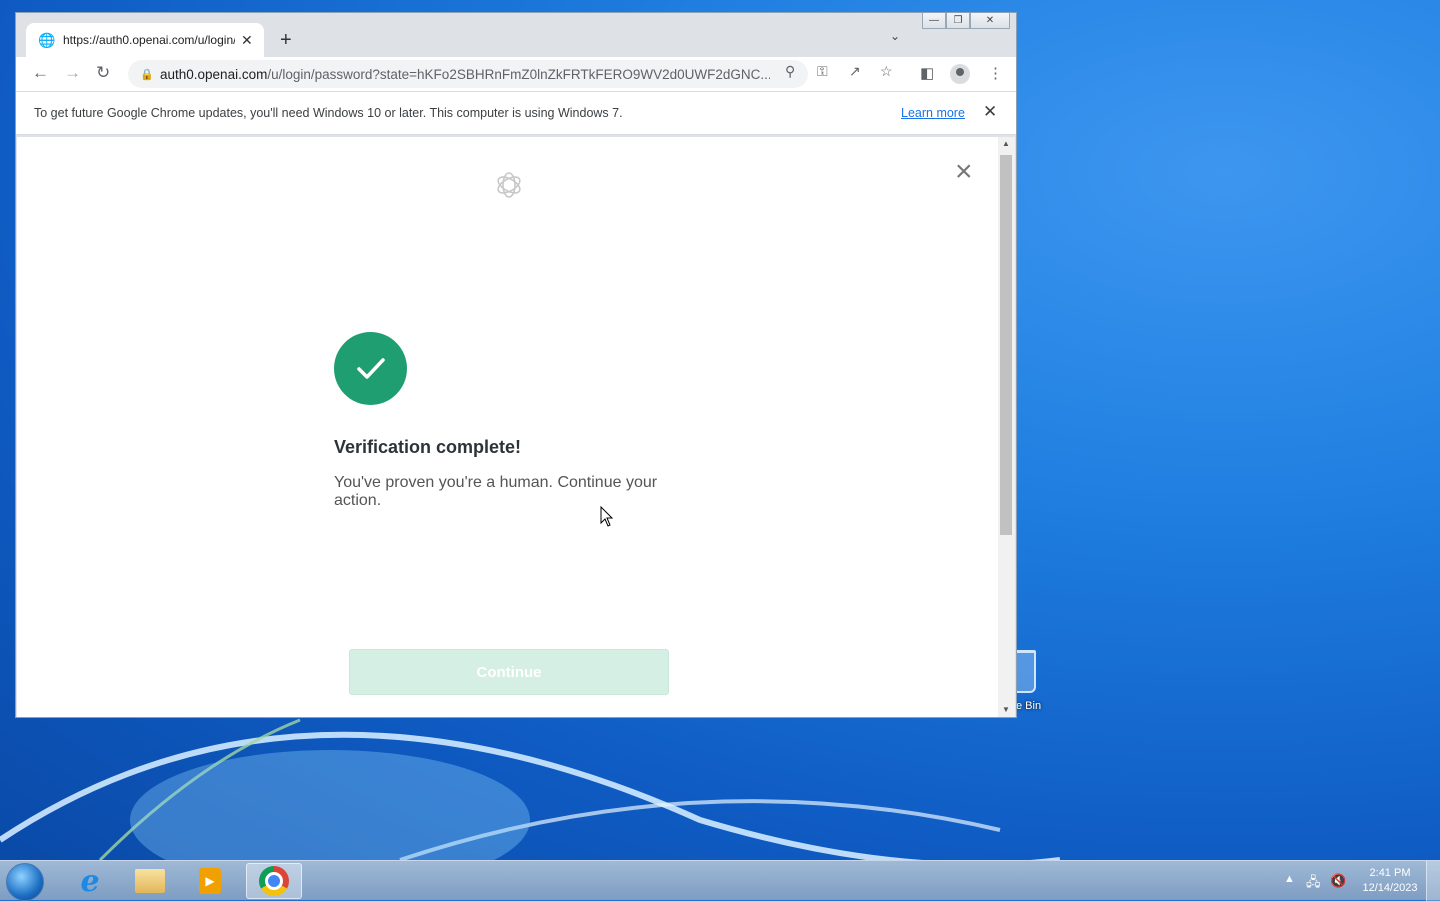 The height and width of the screenshot is (901, 1440). I want to click on infobar-close-icon: ✕, so click(990, 112).